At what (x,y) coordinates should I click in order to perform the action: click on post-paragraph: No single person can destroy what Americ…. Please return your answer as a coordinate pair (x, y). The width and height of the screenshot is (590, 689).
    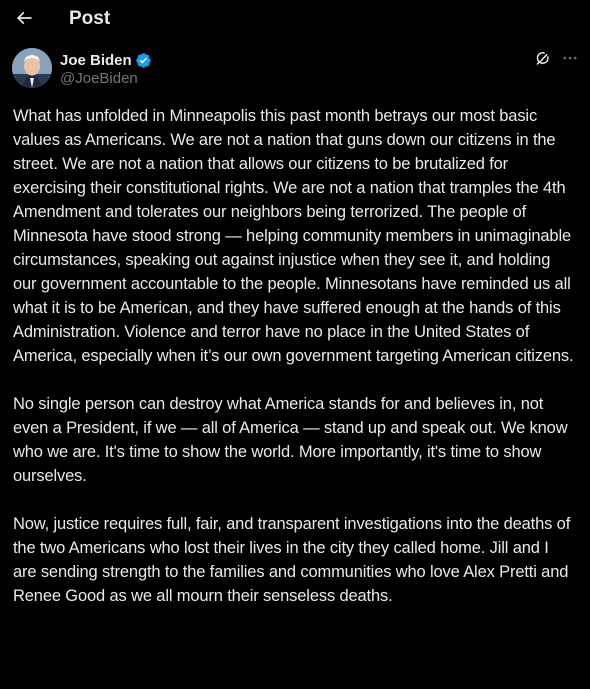
    Looking at the image, I should click on (290, 440).